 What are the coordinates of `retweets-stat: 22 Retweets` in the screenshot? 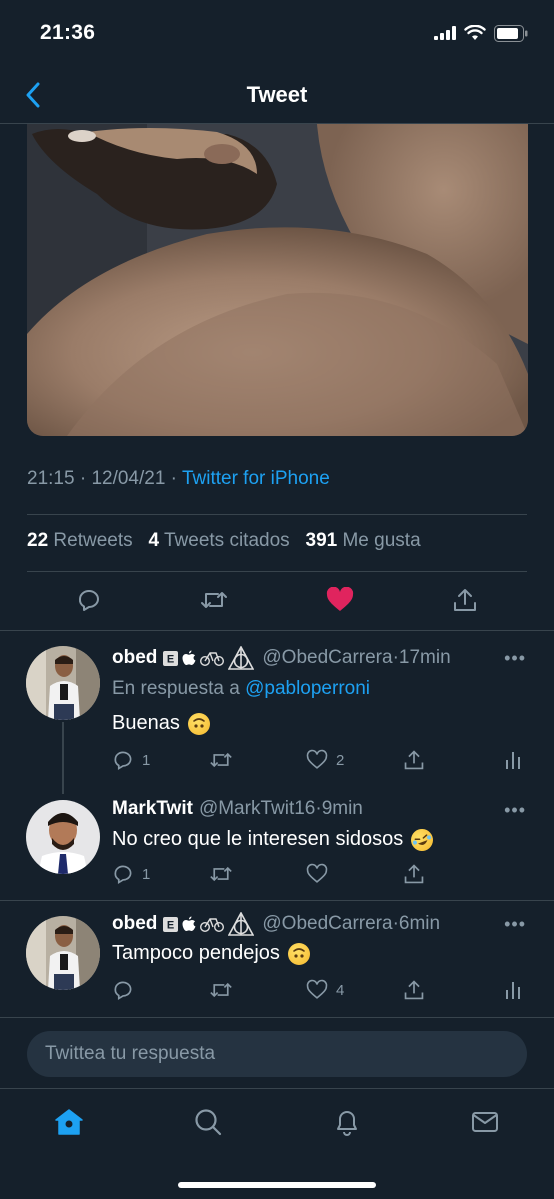 It's located at (80, 540).